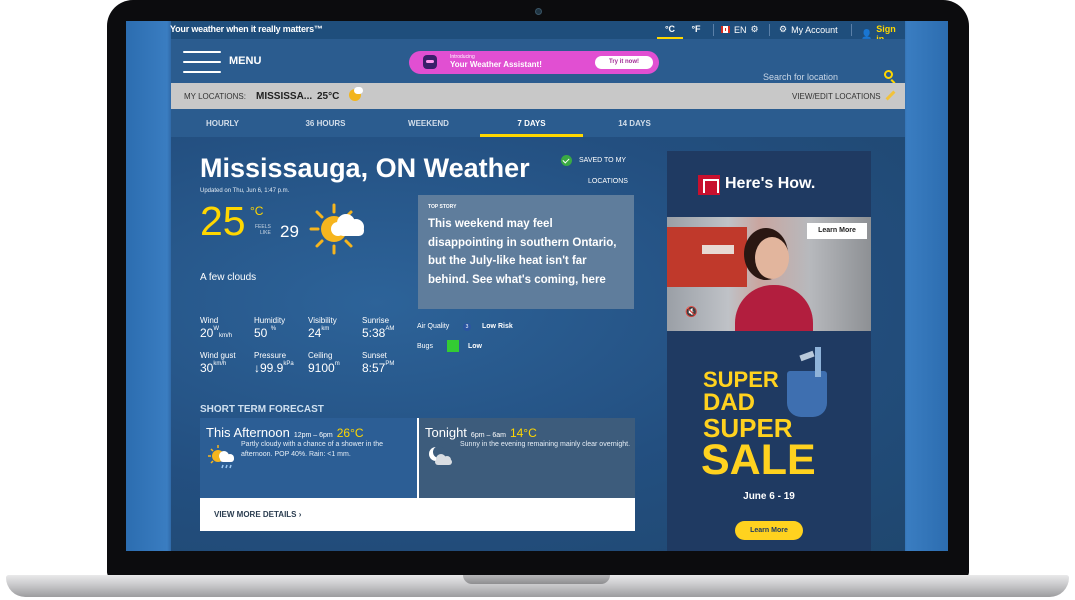 This screenshot has width=1075, height=600. I want to click on laptop-notch, so click(536, 579).